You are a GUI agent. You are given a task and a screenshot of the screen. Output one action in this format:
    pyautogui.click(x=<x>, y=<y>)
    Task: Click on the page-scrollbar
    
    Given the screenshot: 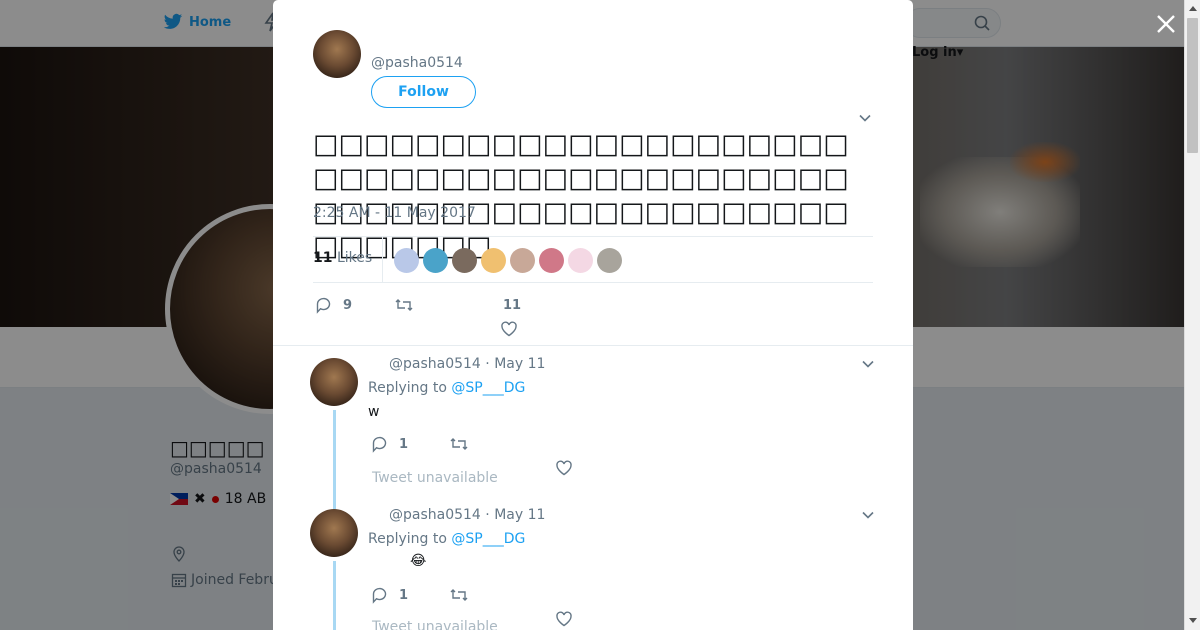 What is the action you would take?
    pyautogui.click(x=1192, y=315)
    